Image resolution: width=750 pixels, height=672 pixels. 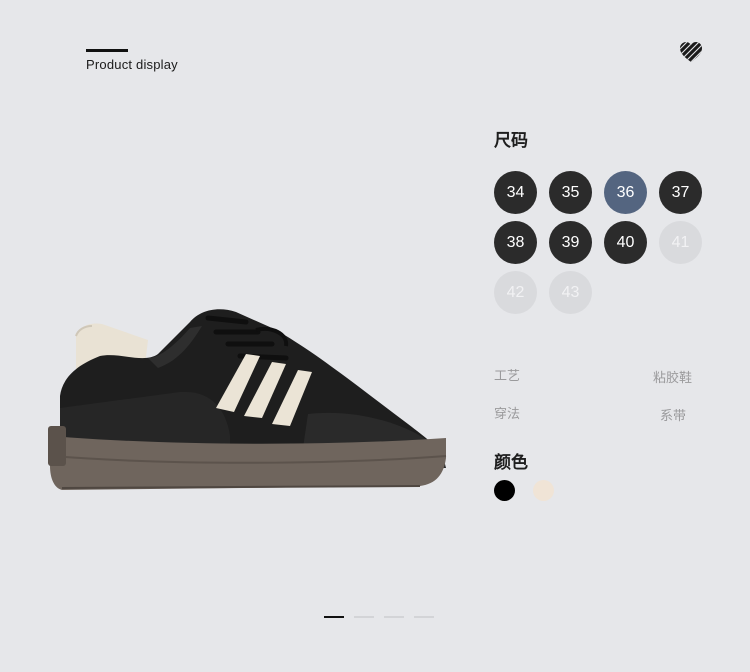 What do you see at coordinates (601, 242) in the screenshot?
I see `size-grid: 34 35 36 37 38 39 40 41 42 43` at bounding box center [601, 242].